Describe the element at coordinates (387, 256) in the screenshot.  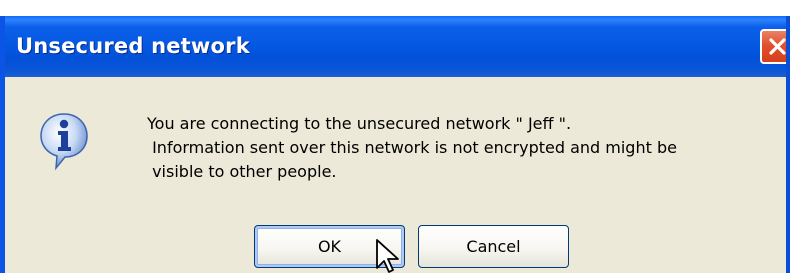
I see `mouse-pointer-icon` at that location.